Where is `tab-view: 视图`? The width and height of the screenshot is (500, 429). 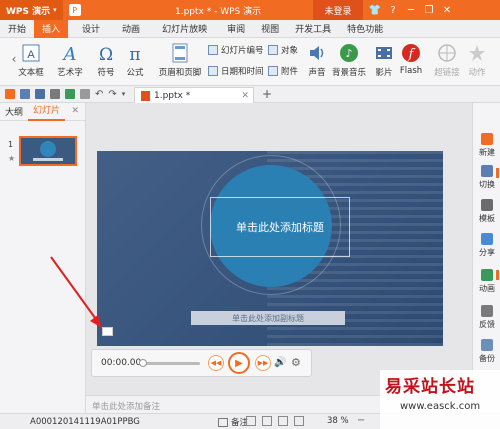 tab-view: 视图 is located at coordinates (270, 29).